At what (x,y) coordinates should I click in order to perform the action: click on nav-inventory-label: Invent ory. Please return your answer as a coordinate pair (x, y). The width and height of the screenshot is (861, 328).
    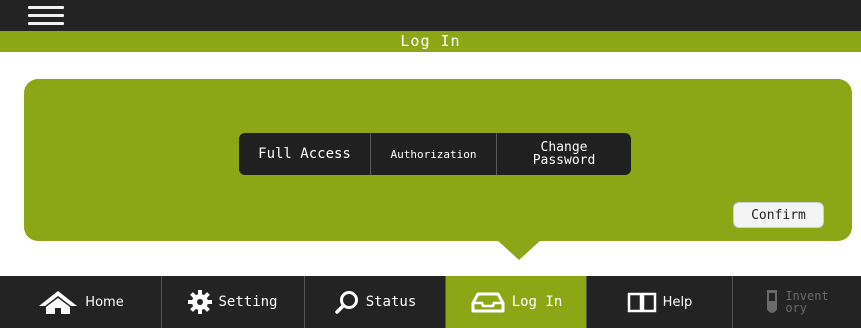
    Looking at the image, I should click on (806, 302).